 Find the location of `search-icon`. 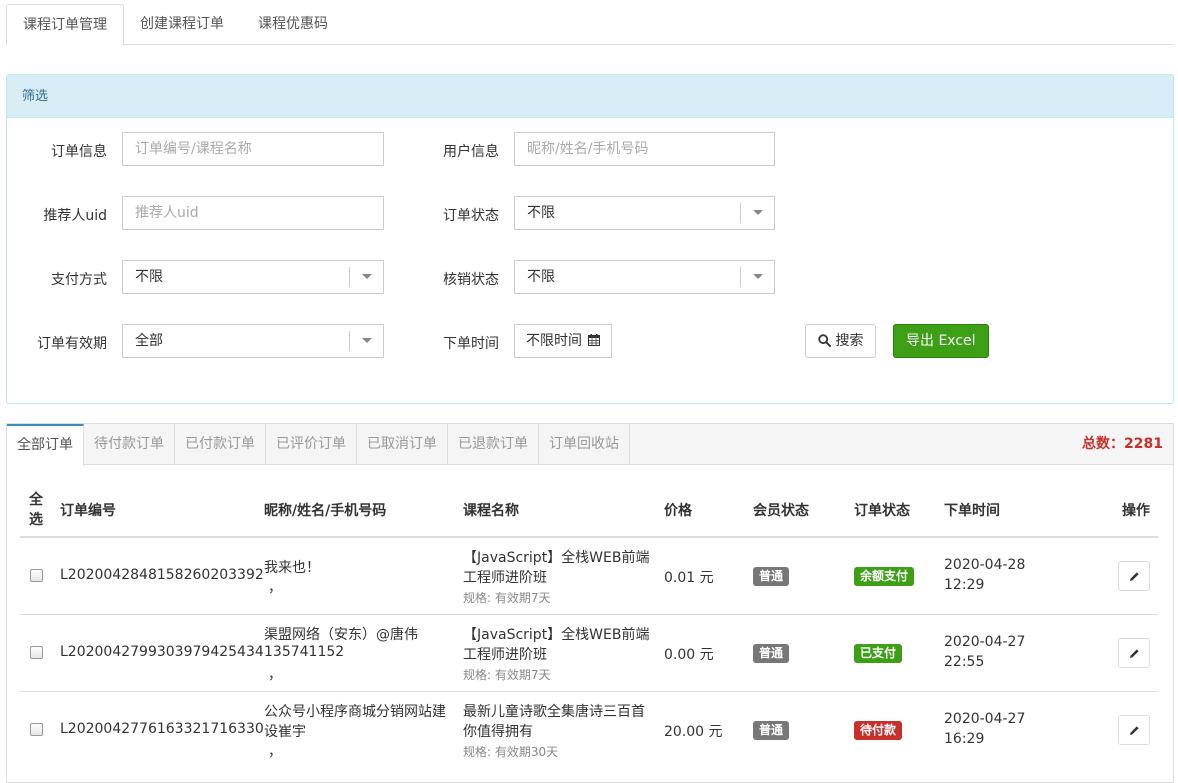

search-icon is located at coordinates (824, 340).